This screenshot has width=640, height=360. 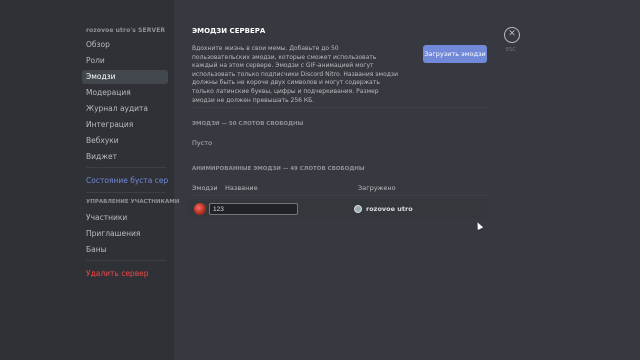 I want to click on uploader-name: rozovoe utro, so click(x=389, y=209).